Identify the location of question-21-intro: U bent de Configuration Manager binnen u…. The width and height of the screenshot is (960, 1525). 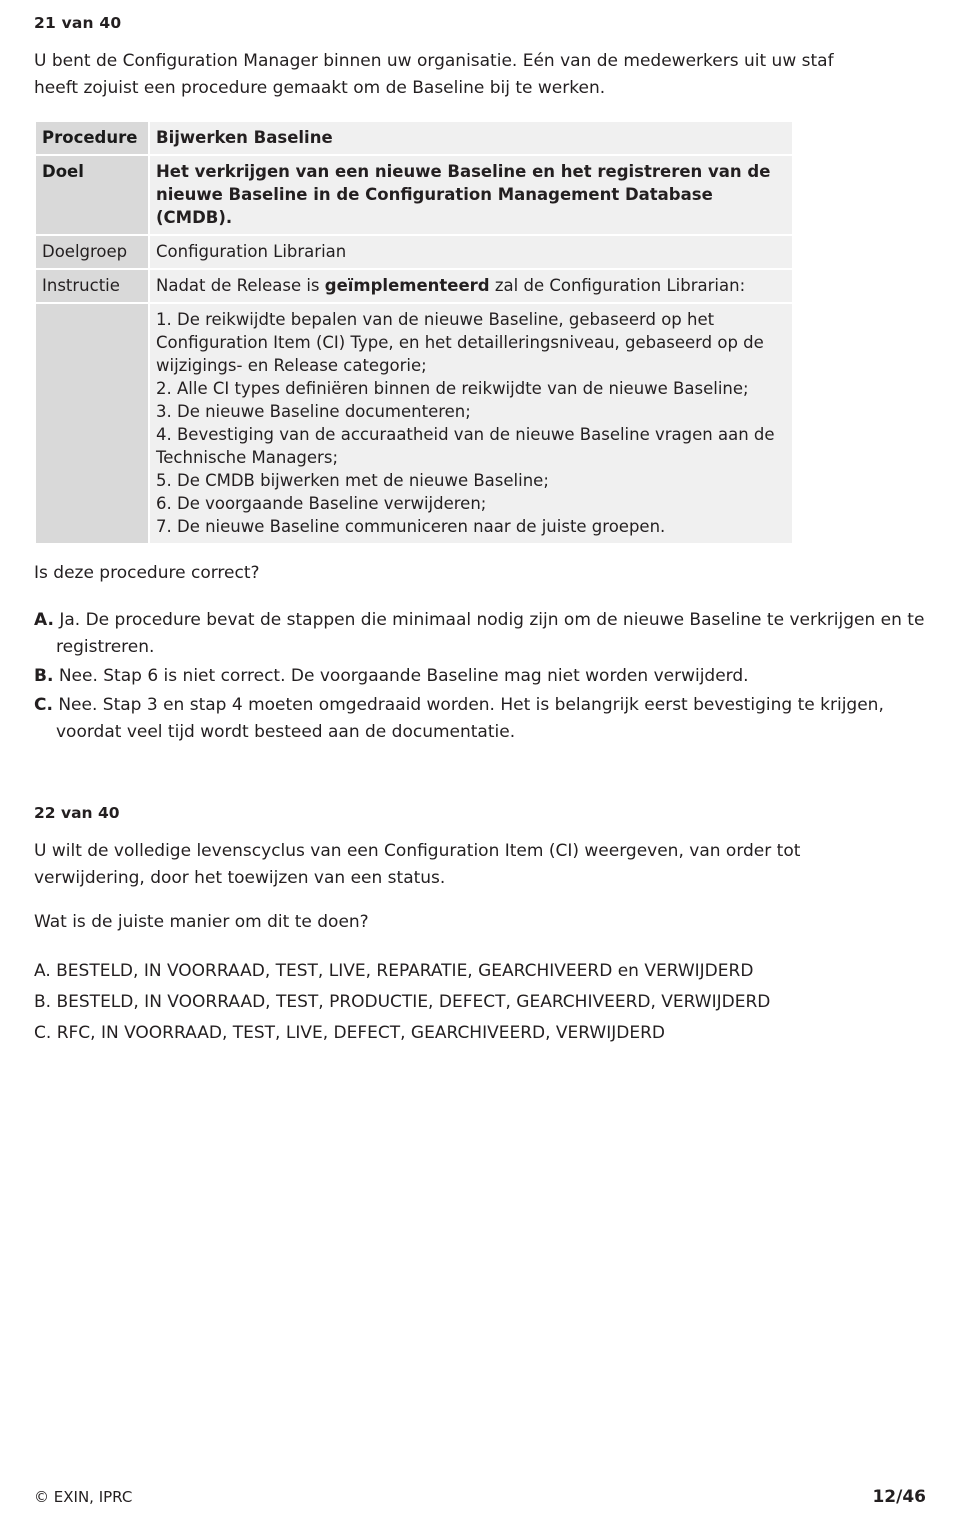
(479, 75).